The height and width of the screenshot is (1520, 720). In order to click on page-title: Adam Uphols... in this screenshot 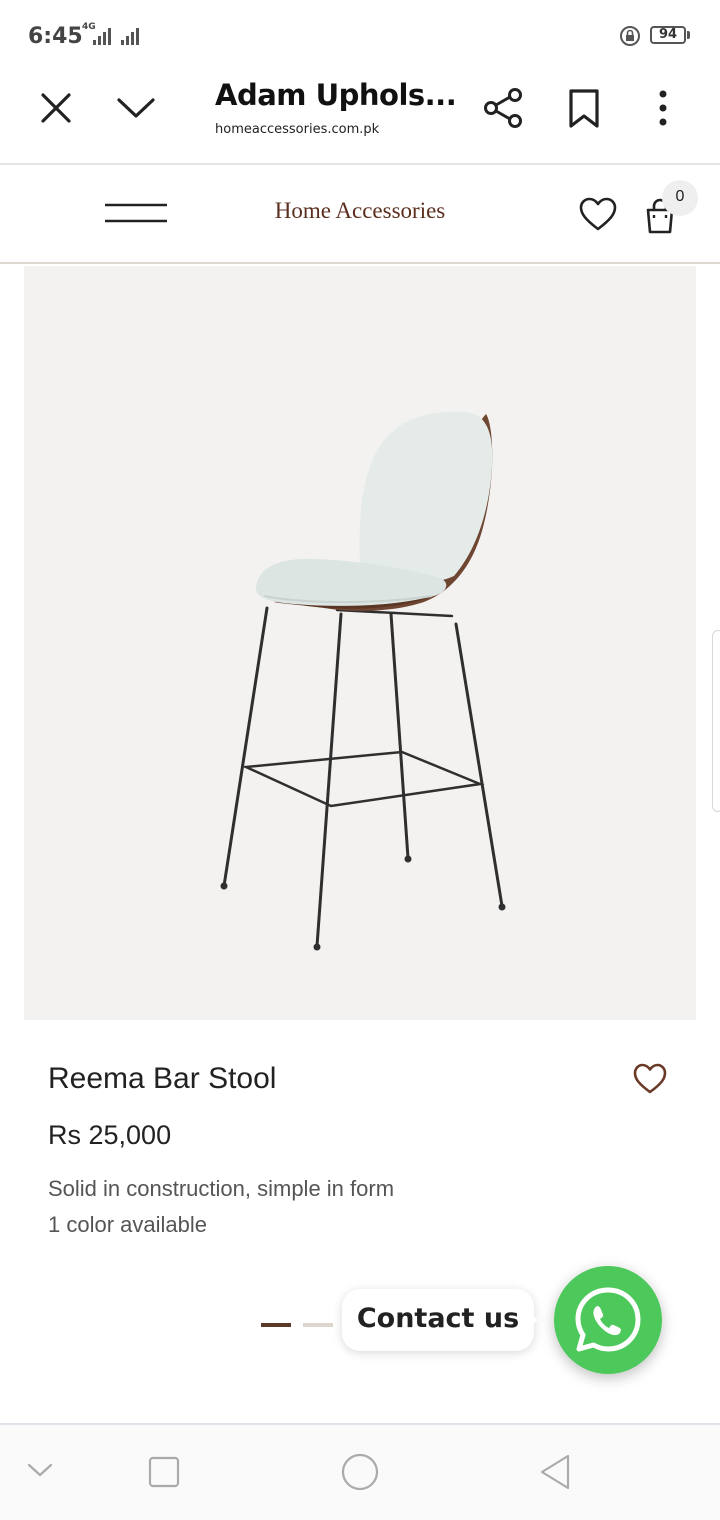, I will do `click(336, 95)`.